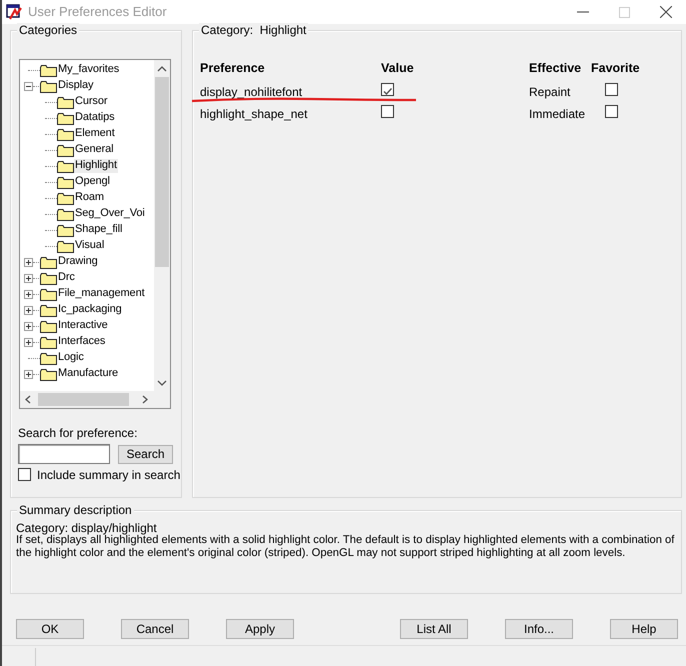 The height and width of the screenshot is (666, 686). What do you see at coordinates (397, 68) in the screenshot?
I see `column-header: Value` at bounding box center [397, 68].